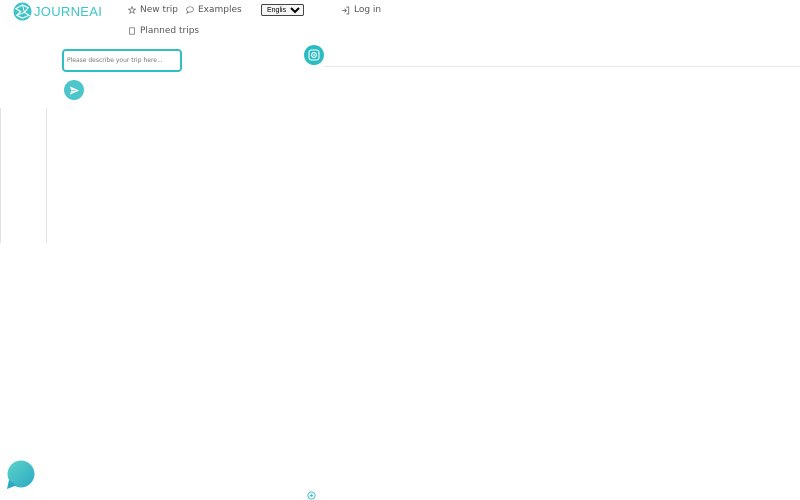 Image resolution: width=800 pixels, height=500 pixels. I want to click on bookmark-icon, so click(132, 31).